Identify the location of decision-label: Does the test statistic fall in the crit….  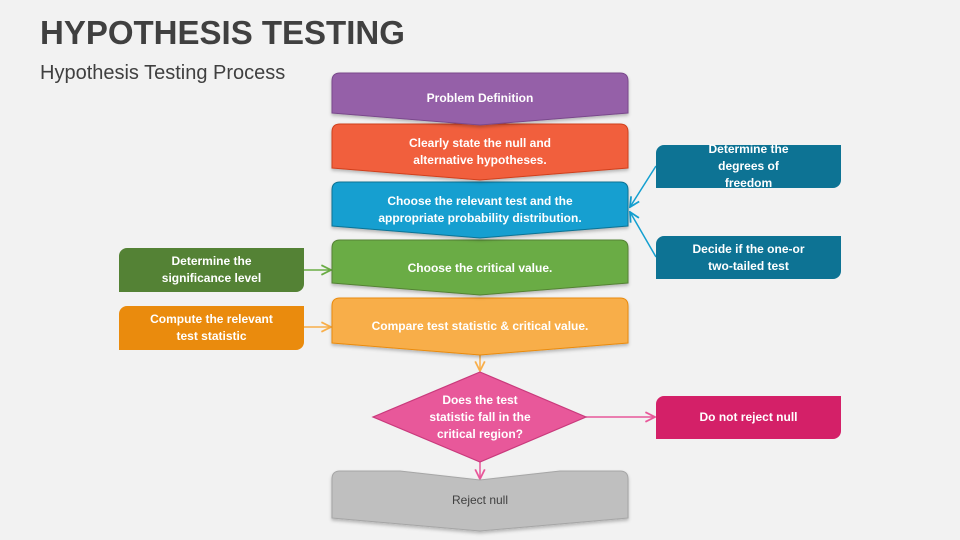
(480, 416).